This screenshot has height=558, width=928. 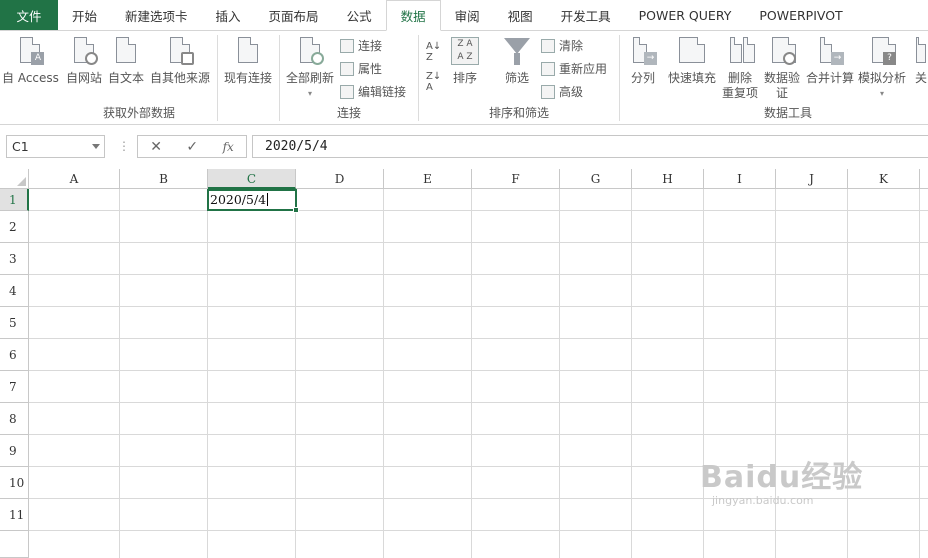 I want to click on column-header: F, so click(x=516, y=179).